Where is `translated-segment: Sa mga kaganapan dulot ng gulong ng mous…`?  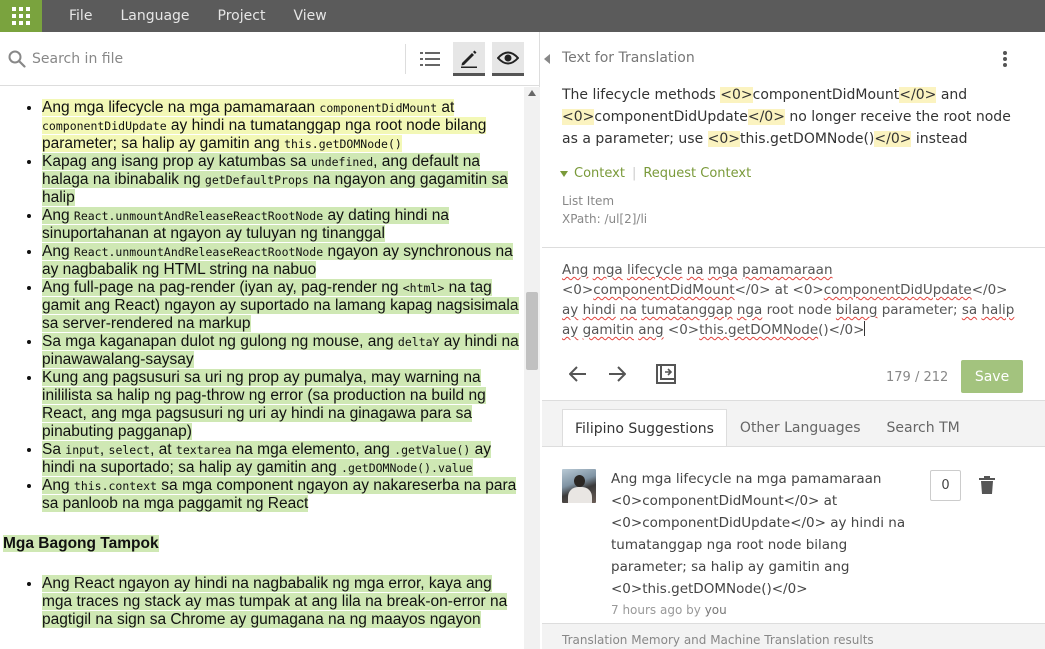
translated-segment: Sa mga kaganapan dulot ng gulong ng mous… is located at coordinates (280, 350).